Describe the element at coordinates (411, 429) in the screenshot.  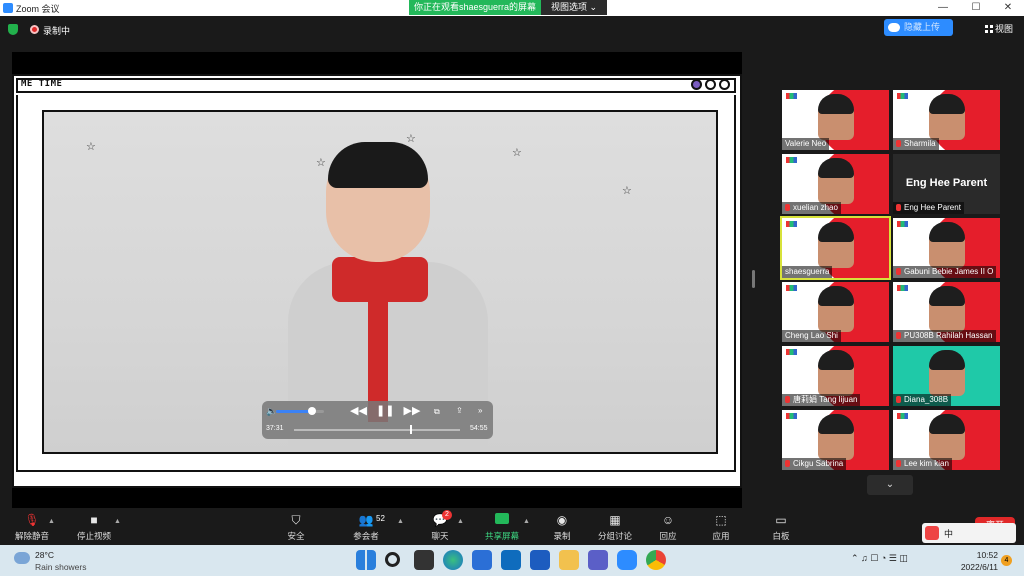
I see `progress-handle` at that location.